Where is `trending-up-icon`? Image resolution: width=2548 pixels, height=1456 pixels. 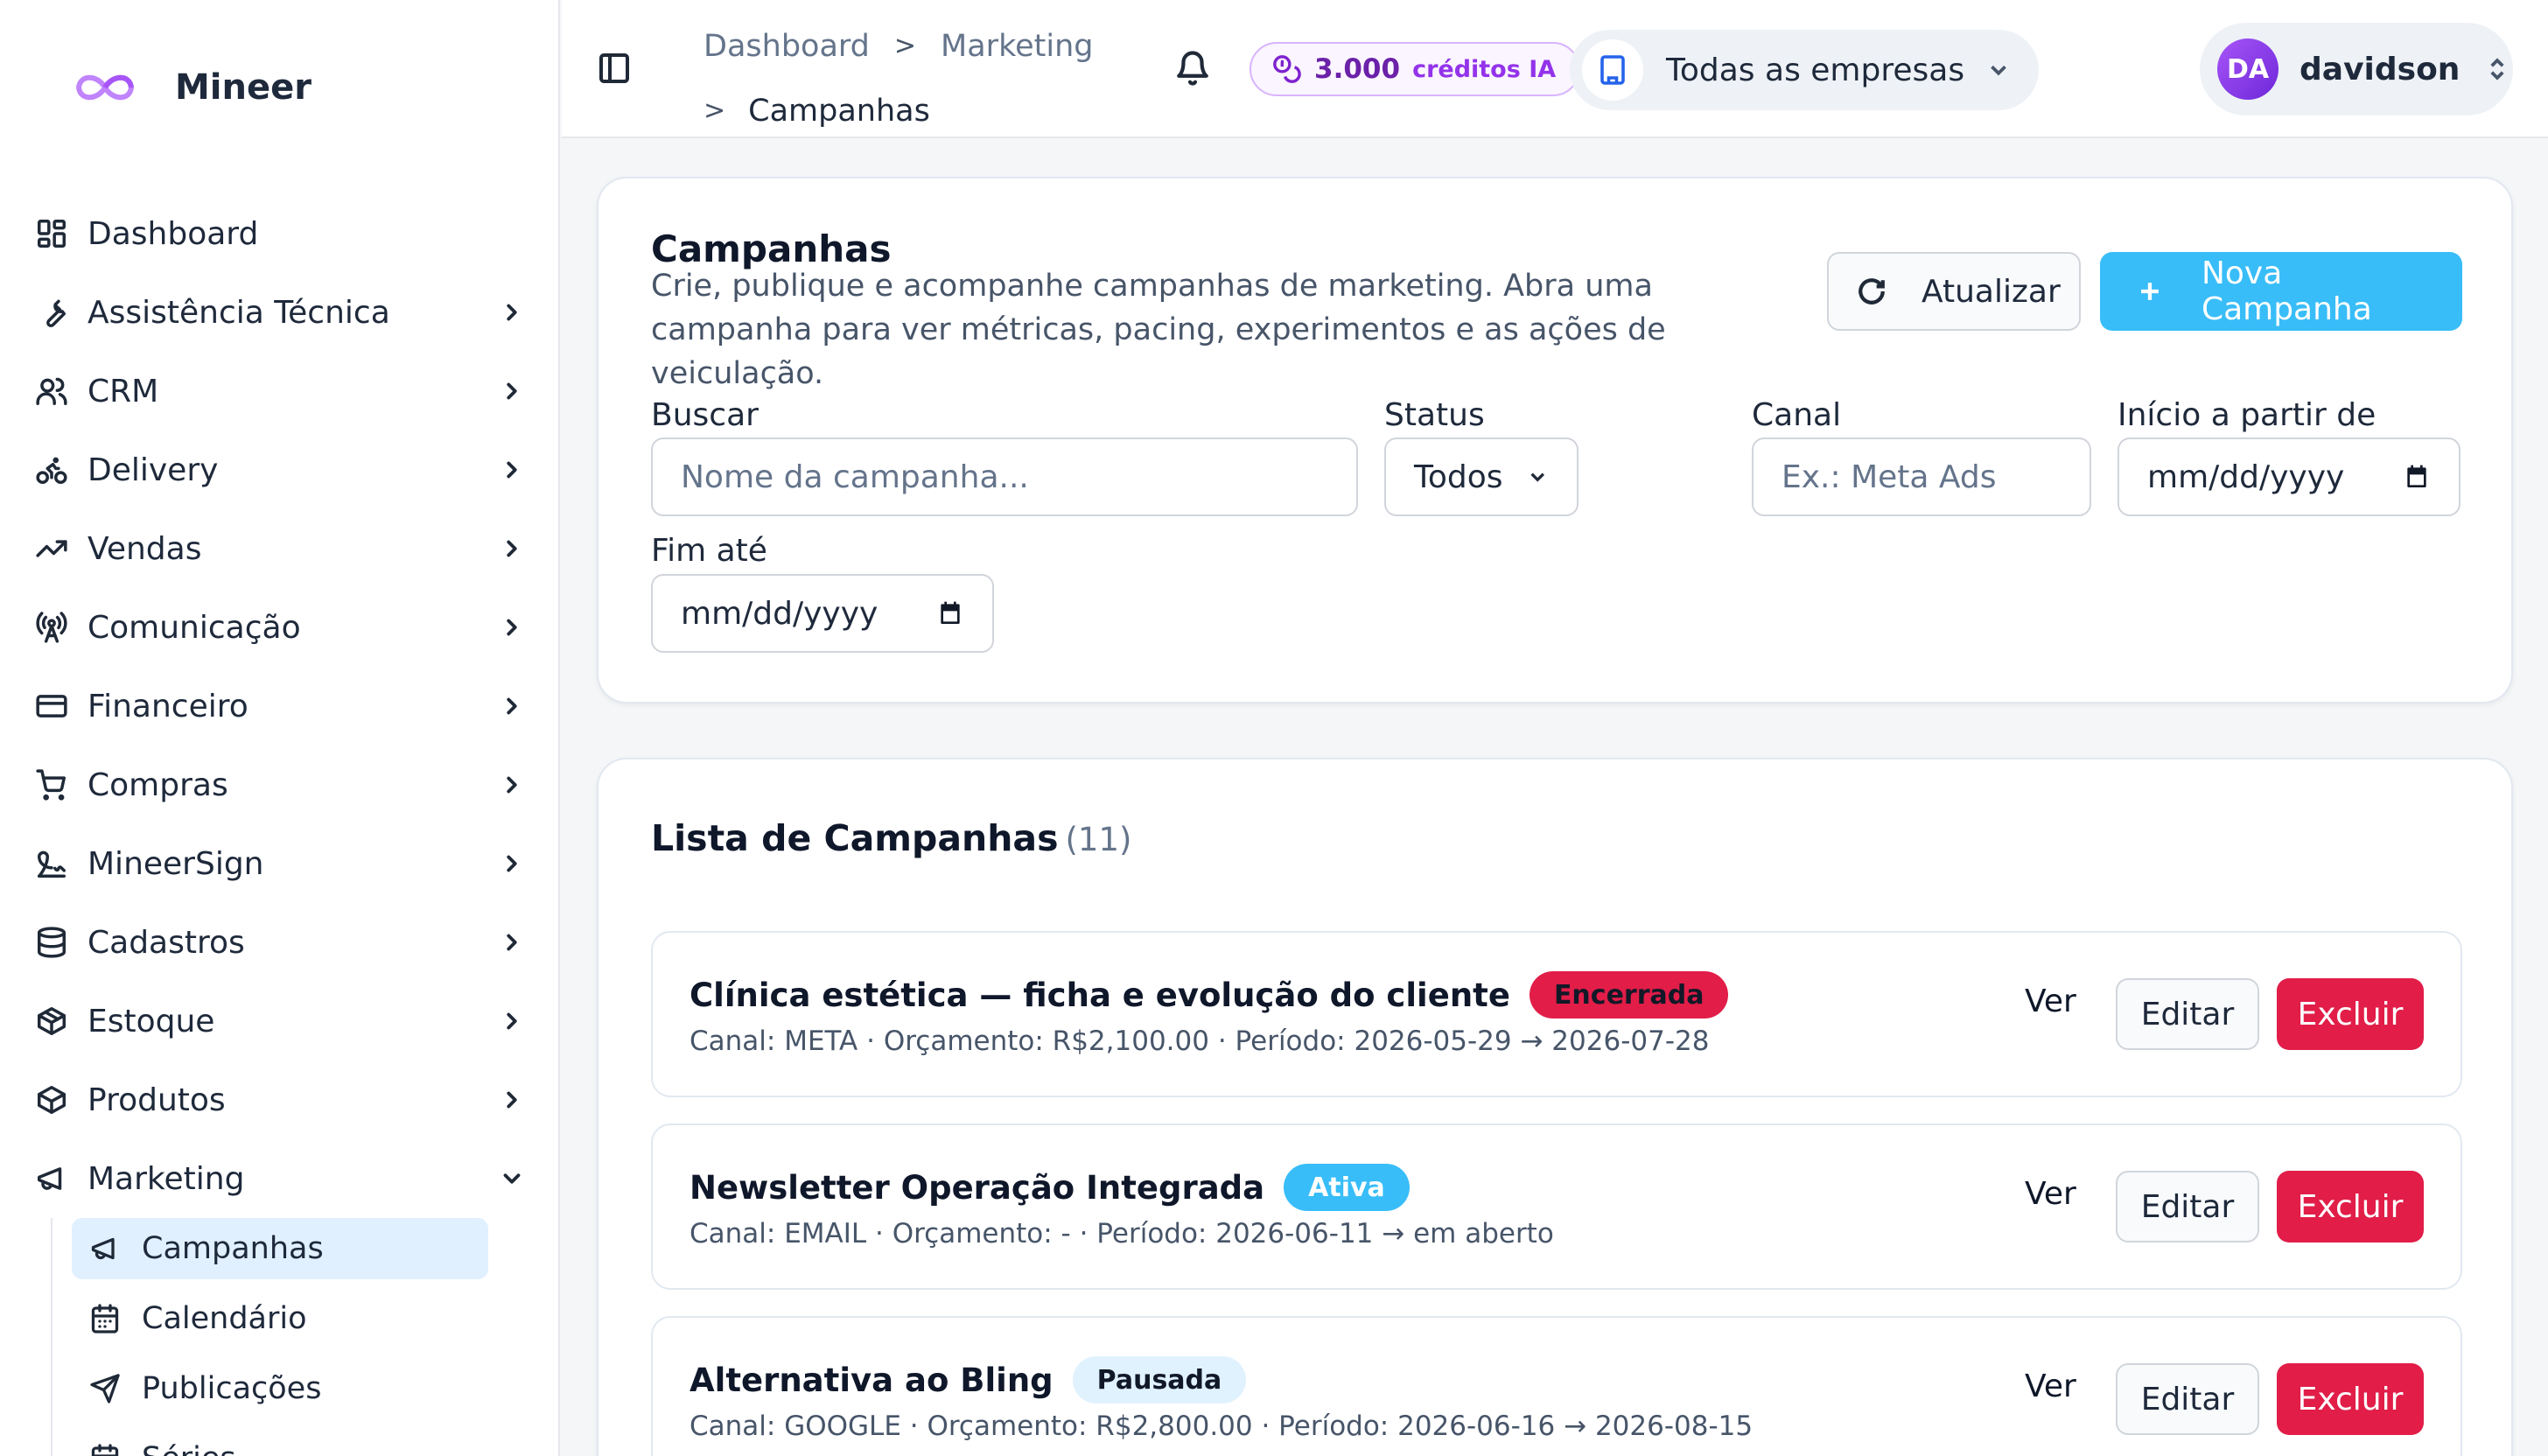
trending-up-icon is located at coordinates (51, 548).